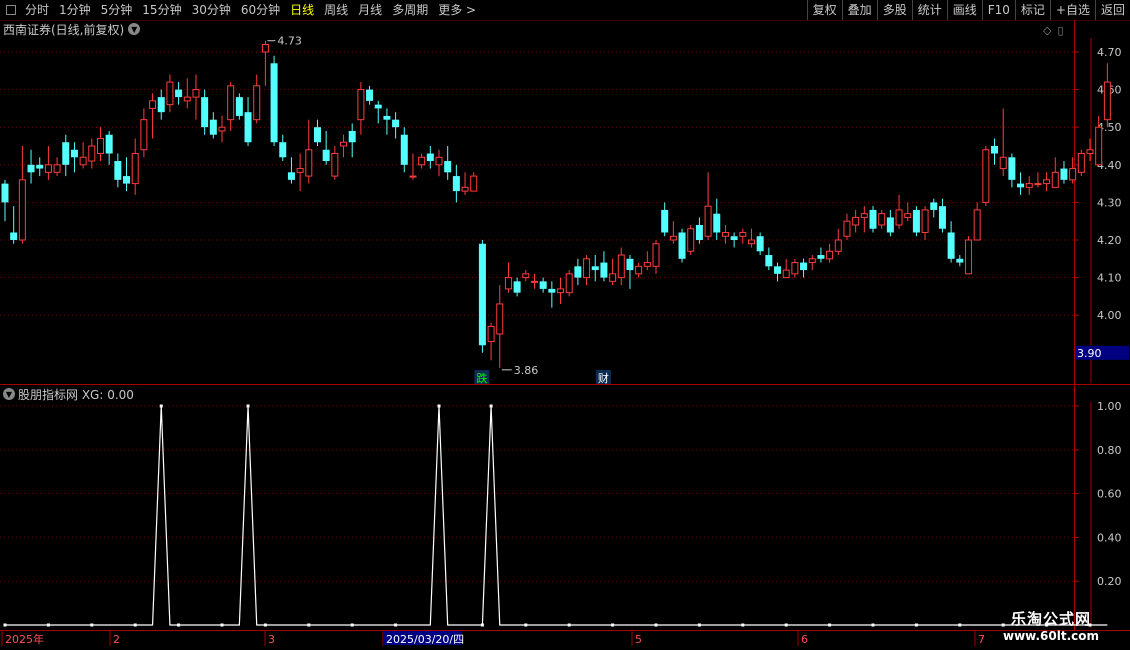 The height and width of the screenshot is (650, 1130). Describe the element at coordinates (1047, 30) in the screenshot. I see `diamond-icon: ◇` at that location.